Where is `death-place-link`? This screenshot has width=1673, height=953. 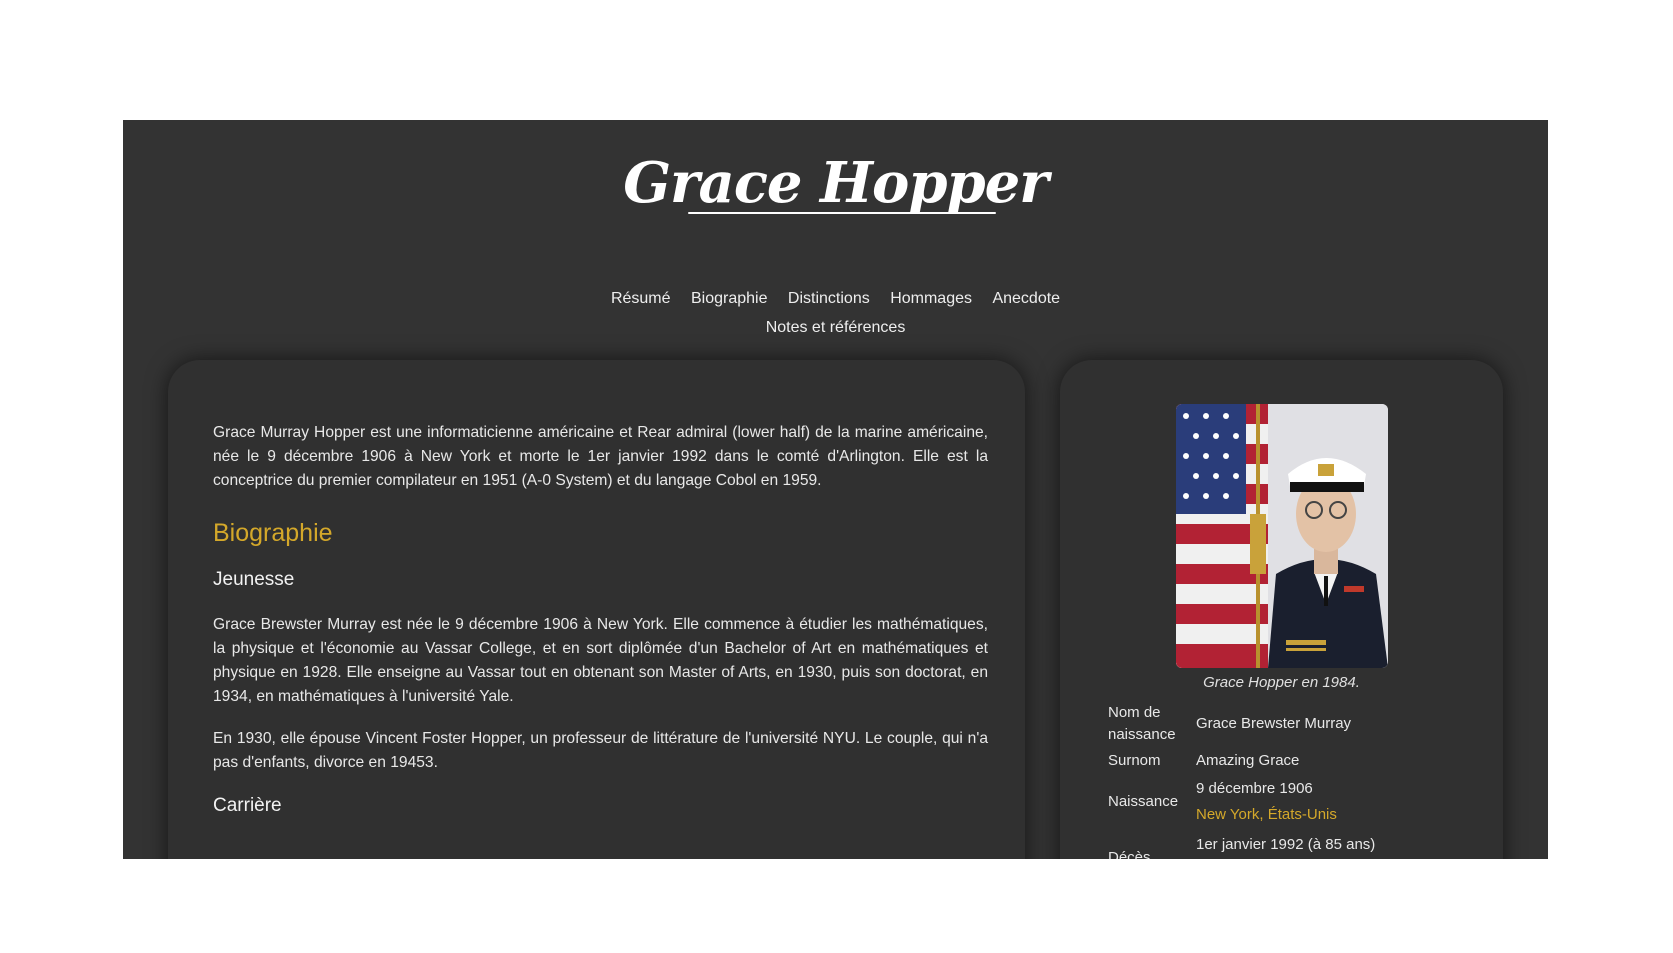
death-place-link is located at coordinates (1332, 858).